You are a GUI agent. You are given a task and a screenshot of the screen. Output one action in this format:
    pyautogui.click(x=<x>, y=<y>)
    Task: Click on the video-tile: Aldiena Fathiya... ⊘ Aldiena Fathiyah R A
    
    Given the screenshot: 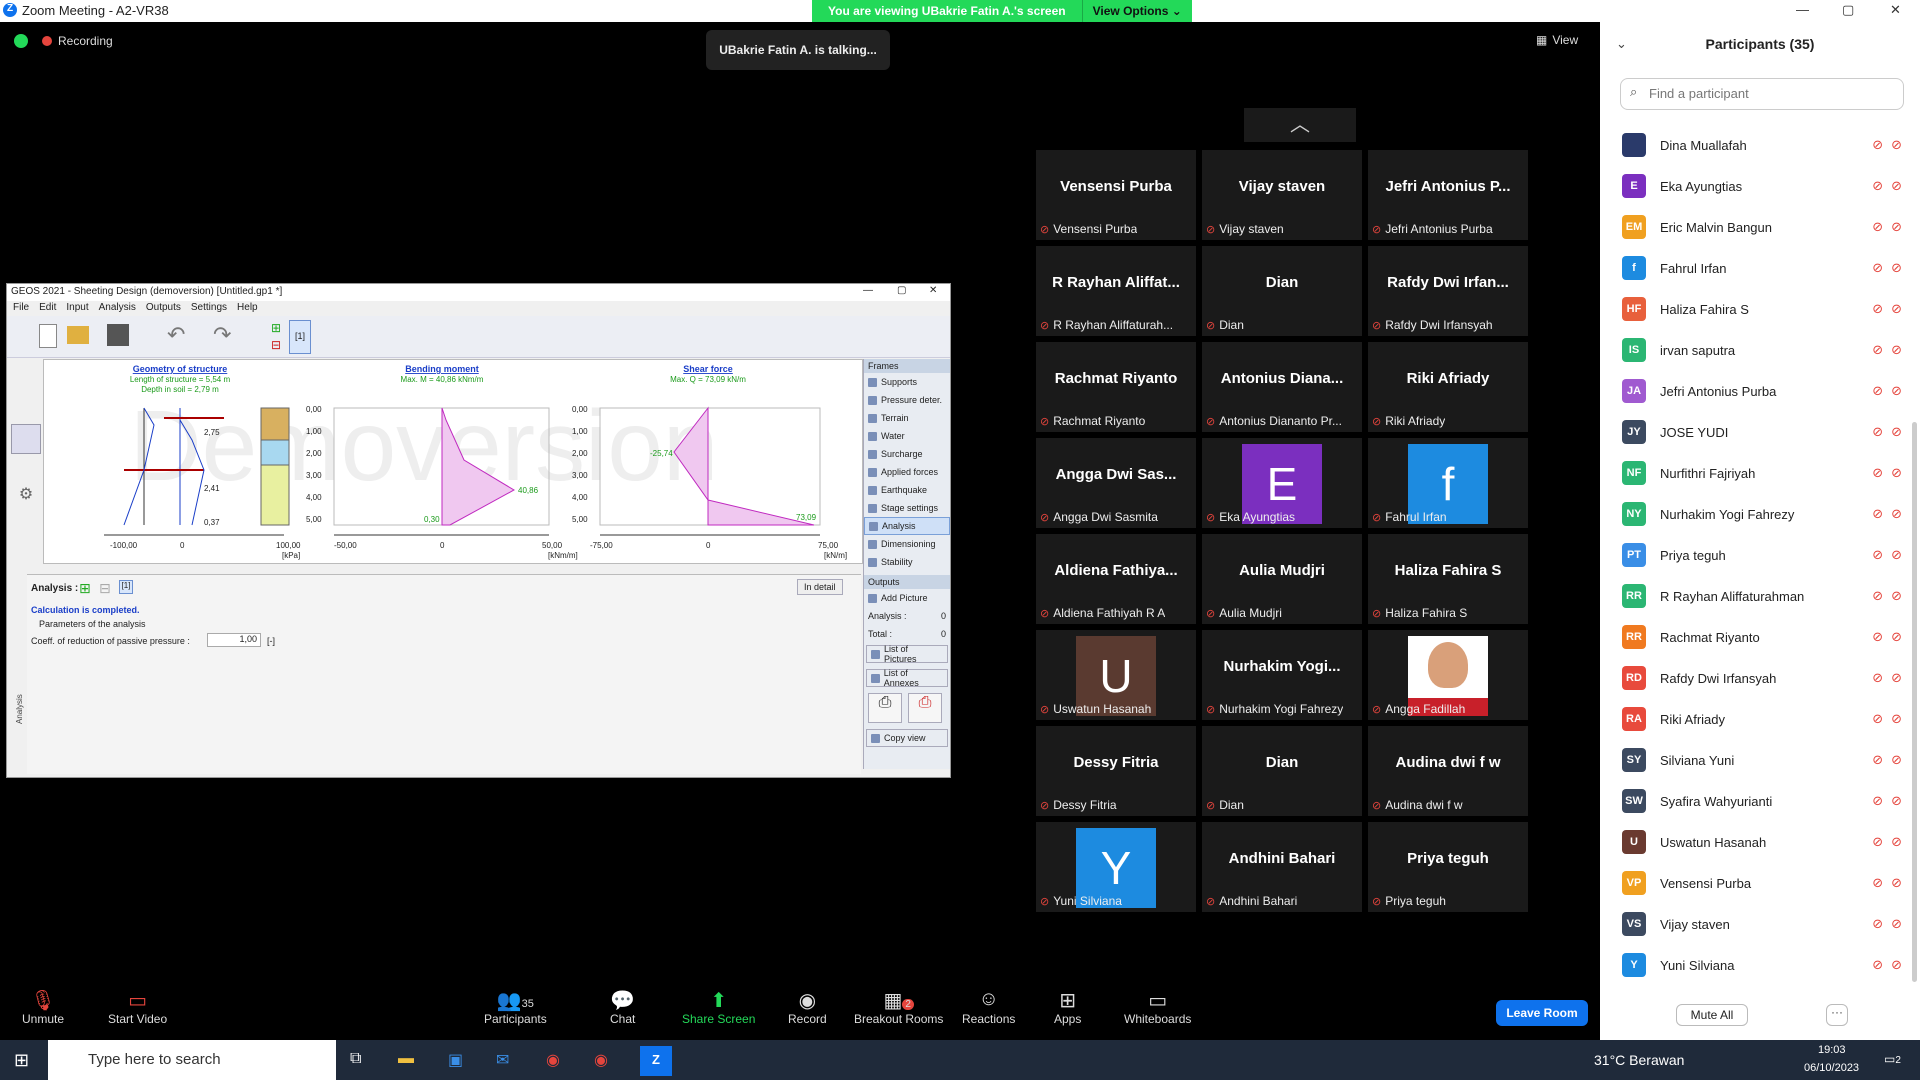 What is the action you would take?
    pyautogui.click(x=1116, y=579)
    